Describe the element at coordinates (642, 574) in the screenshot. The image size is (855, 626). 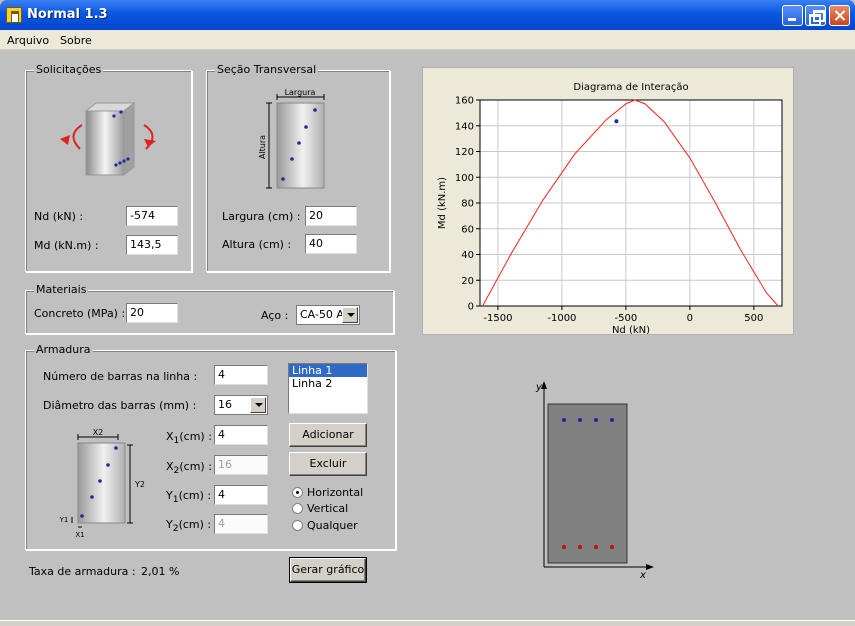
I see `section-x-axis-label: x` at that location.